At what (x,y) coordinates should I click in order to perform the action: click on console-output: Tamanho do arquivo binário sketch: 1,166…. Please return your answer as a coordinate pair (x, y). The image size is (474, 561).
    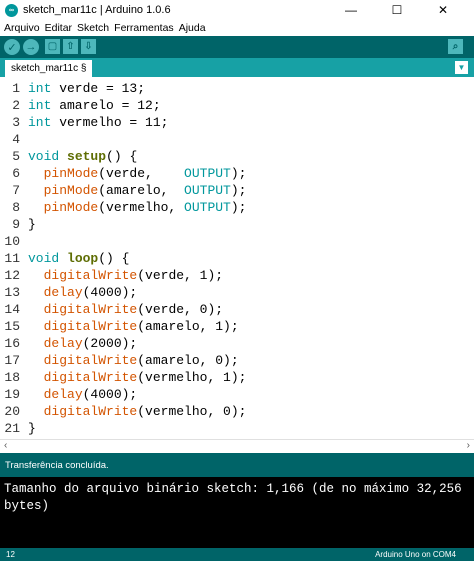
    Looking at the image, I should click on (237, 512).